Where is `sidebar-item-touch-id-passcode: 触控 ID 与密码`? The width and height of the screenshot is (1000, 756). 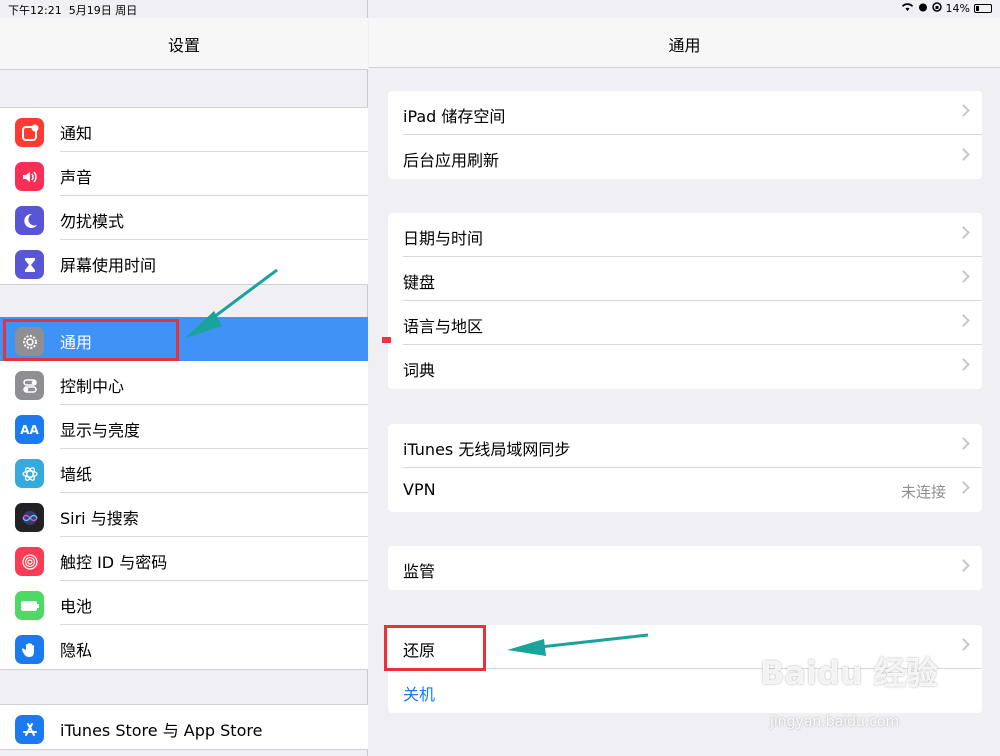
sidebar-item-touch-id-passcode: 触控 ID 与密码 is located at coordinates (184, 559).